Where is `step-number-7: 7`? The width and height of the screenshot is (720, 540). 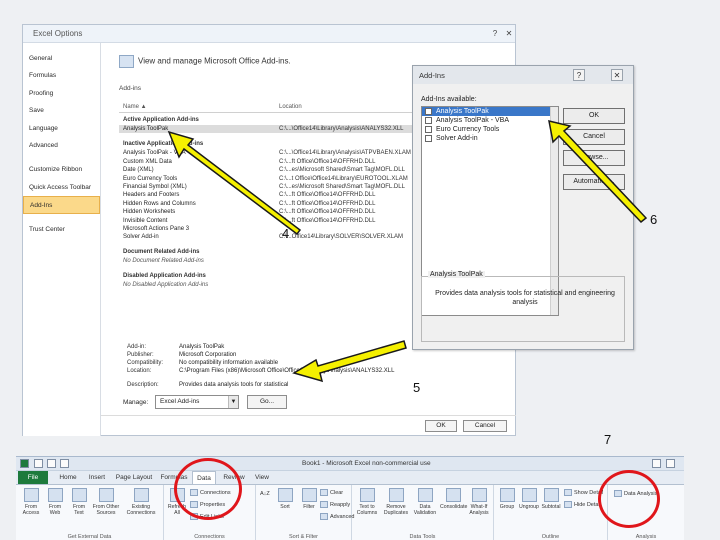
step-number-7: 7 is located at coordinates (608, 439).